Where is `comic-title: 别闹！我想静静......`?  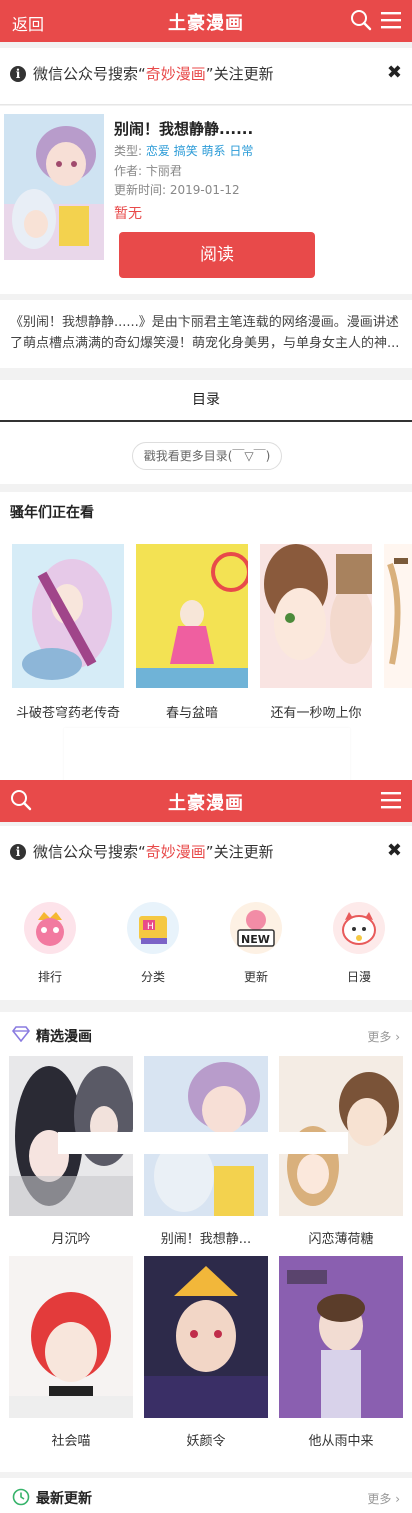 comic-title: 别闹！我想静静...... is located at coordinates (184, 129).